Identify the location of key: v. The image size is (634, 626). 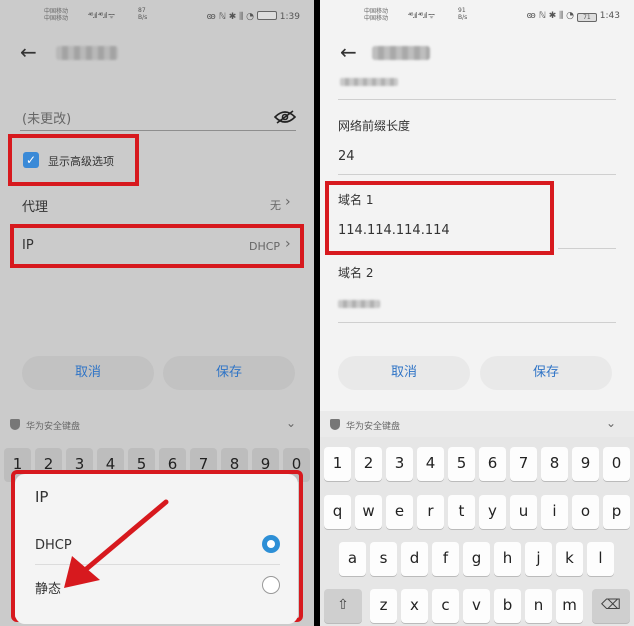
(476, 606).